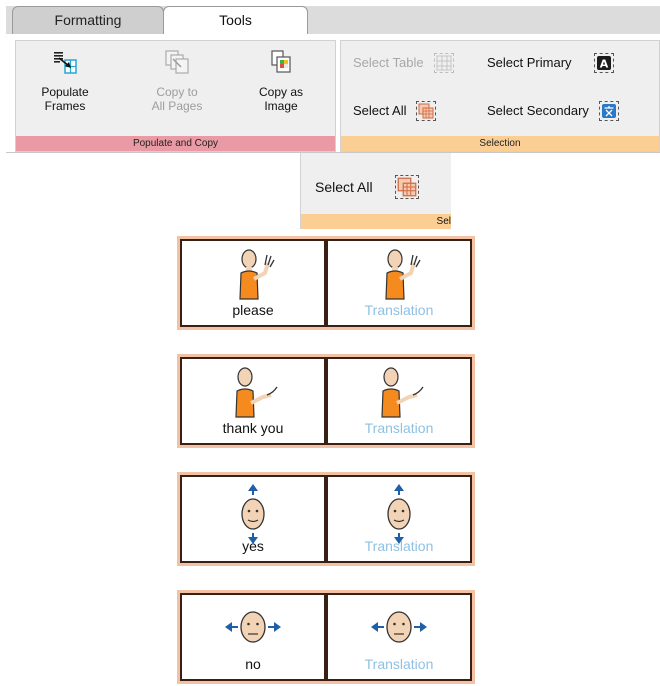  I want to click on primary-cell: thank you, so click(253, 401).